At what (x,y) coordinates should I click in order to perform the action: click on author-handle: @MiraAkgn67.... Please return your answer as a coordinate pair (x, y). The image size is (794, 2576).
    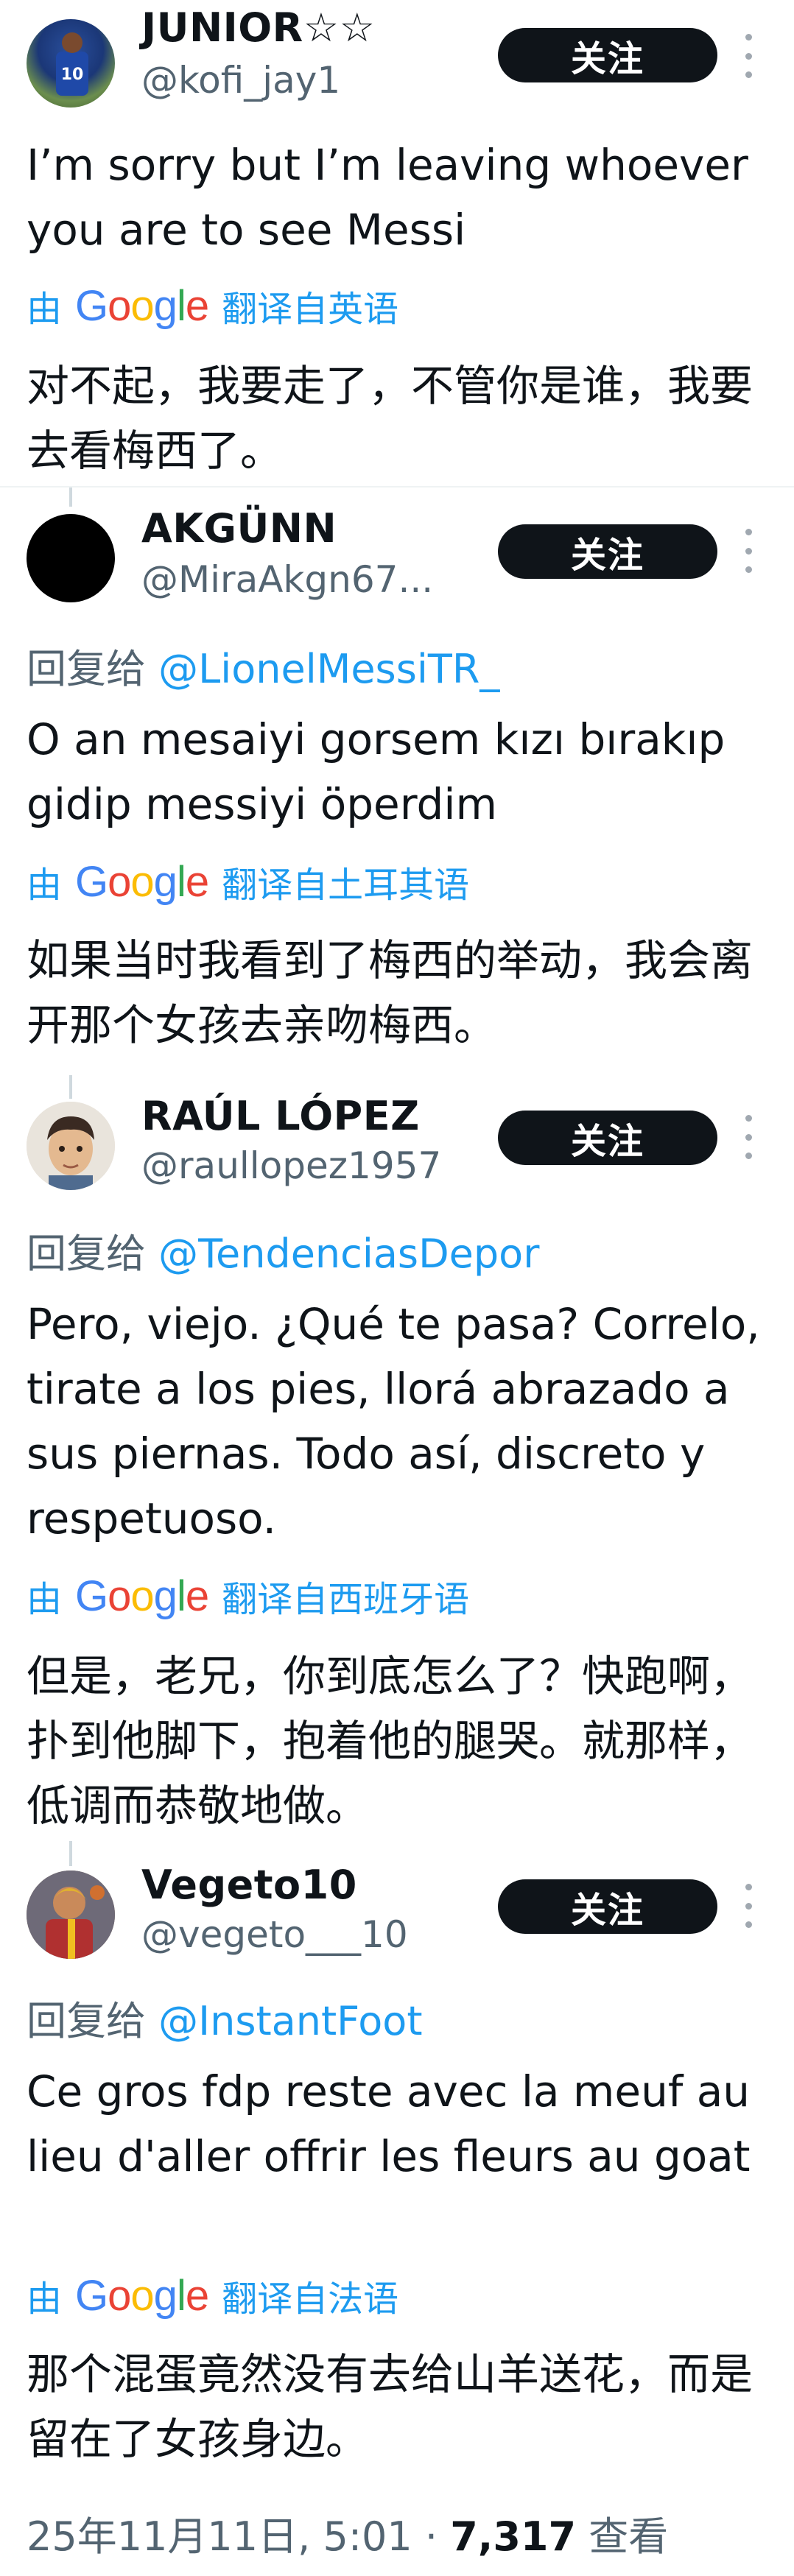
    Looking at the image, I should click on (287, 579).